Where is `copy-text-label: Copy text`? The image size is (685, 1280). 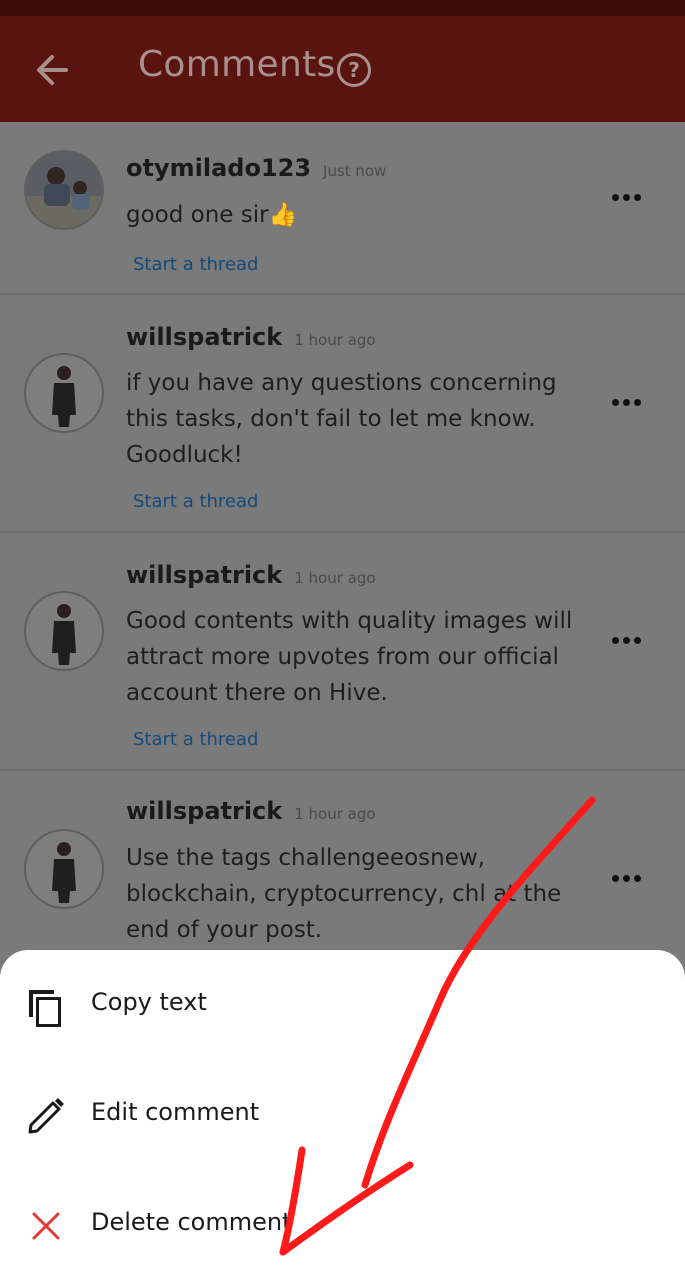
copy-text-label: Copy text is located at coordinates (149, 1002).